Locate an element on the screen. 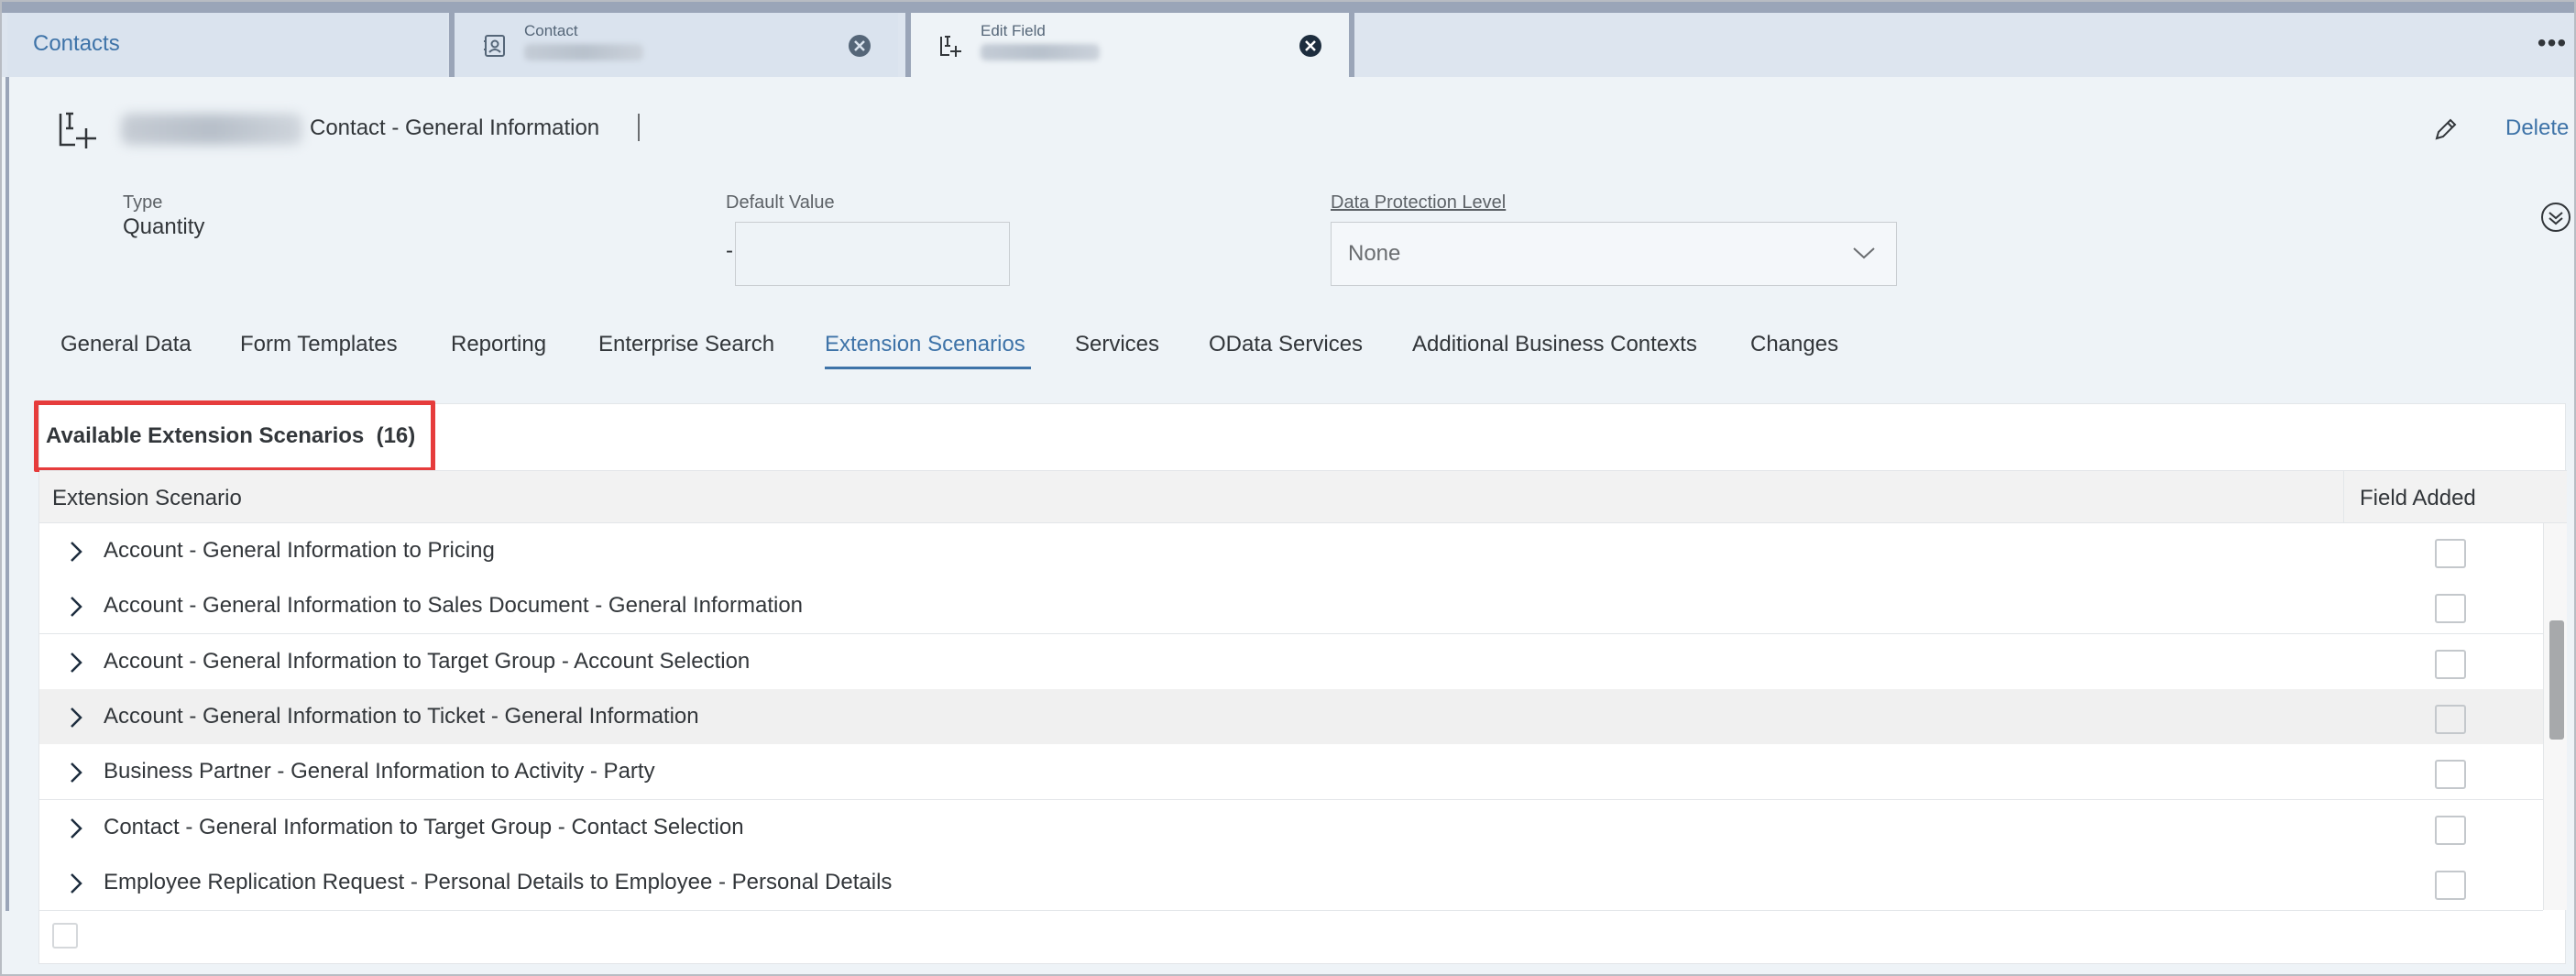 The width and height of the screenshot is (2576, 976). tab-contact-title: Contact is located at coordinates (551, 30).